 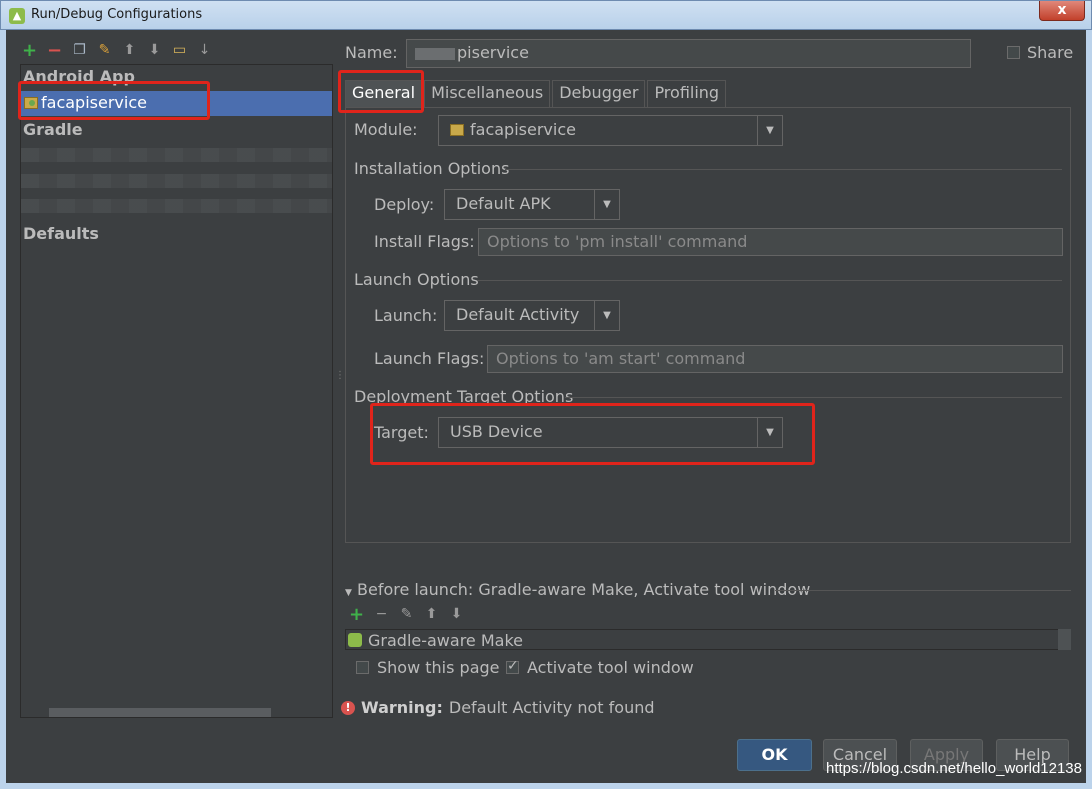 What do you see at coordinates (457, 130) in the screenshot?
I see `module-icon` at bounding box center [457, 130].